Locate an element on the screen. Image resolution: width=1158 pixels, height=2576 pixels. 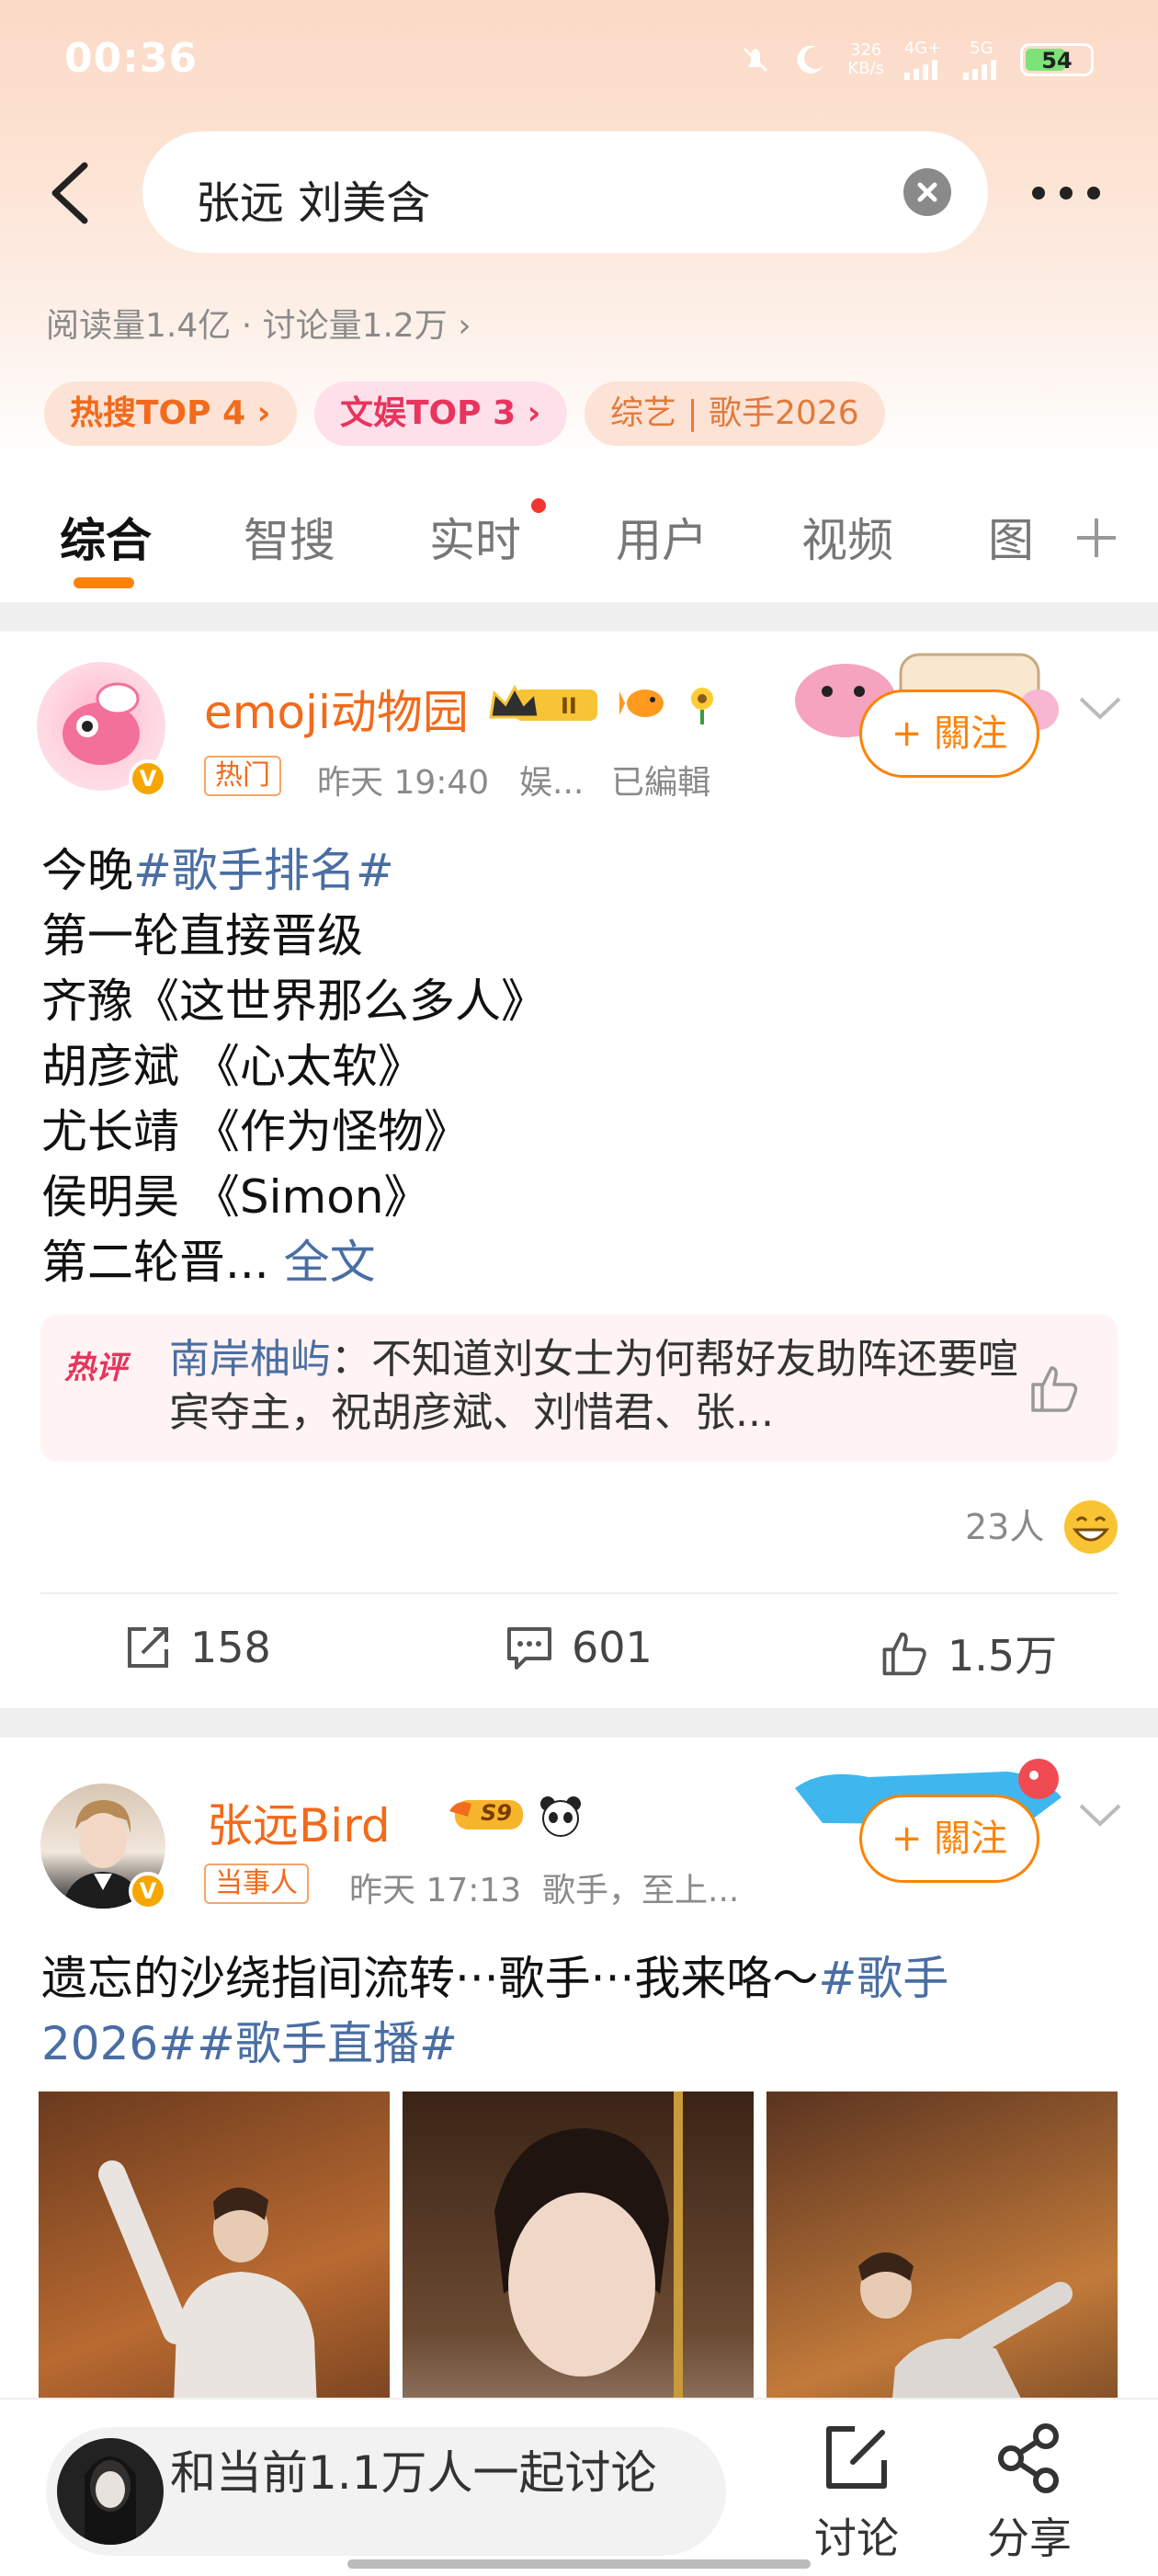
post1-follow-button: + 關注 is located at coordinates (949, 734).